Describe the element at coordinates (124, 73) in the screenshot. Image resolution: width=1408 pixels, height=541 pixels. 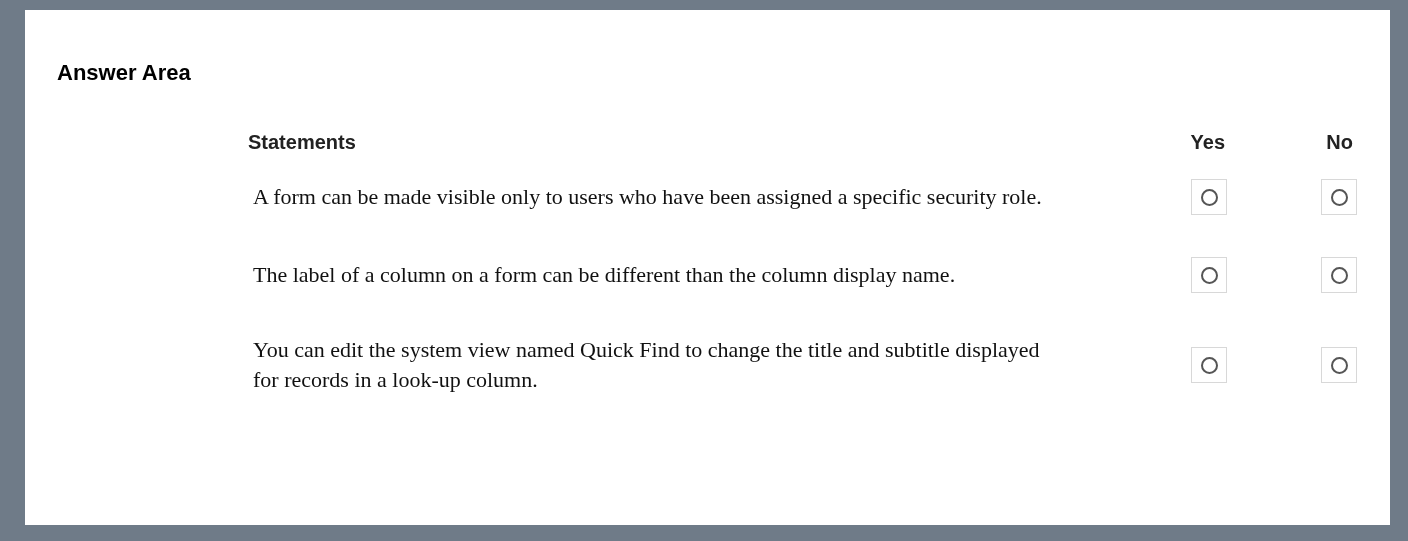
I see `answer-area-title: Answer Area` at that location.